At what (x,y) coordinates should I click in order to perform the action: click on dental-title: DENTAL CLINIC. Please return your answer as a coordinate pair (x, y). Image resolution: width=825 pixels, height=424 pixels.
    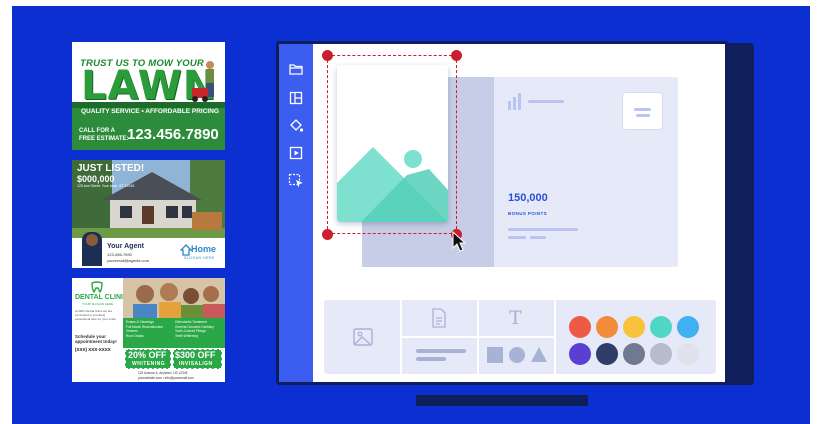
    Looking at the image, I should click on (102, 297).